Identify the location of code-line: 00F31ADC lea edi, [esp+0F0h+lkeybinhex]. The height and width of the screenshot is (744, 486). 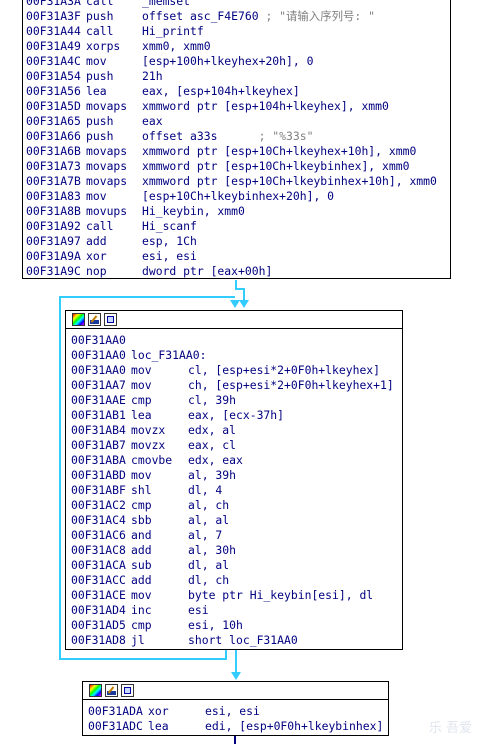
(238, 726).